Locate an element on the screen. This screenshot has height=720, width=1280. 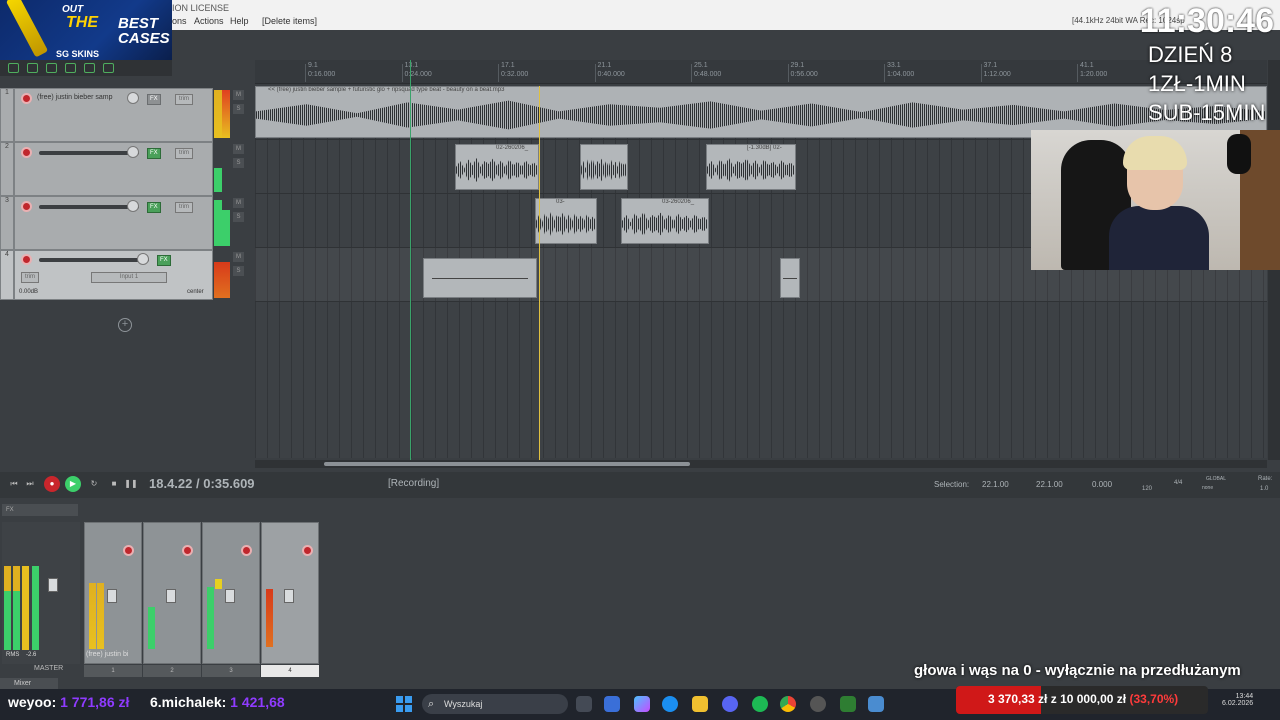
horizontal-scrollbar-thumb is located at coordinates (507, 464).